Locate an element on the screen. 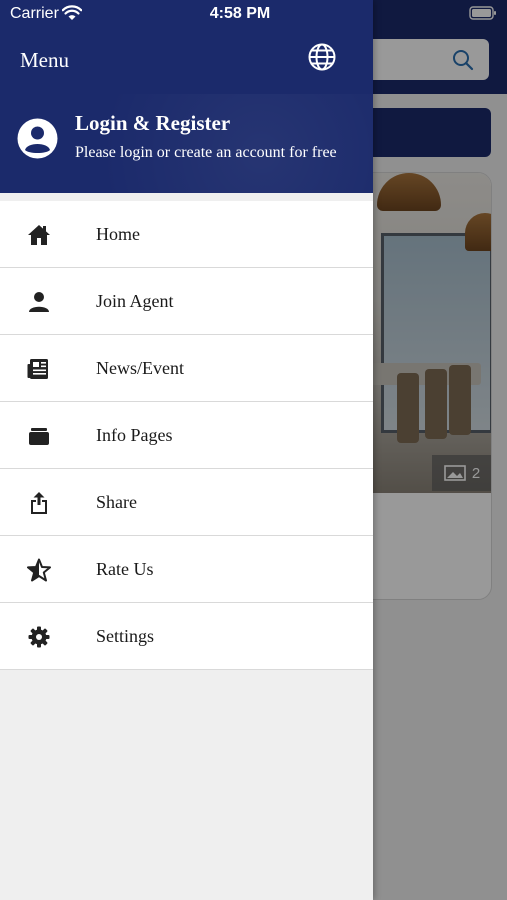 The image size is (507, 900). menu-item-label: Settings is located at coordinates (125, 636).